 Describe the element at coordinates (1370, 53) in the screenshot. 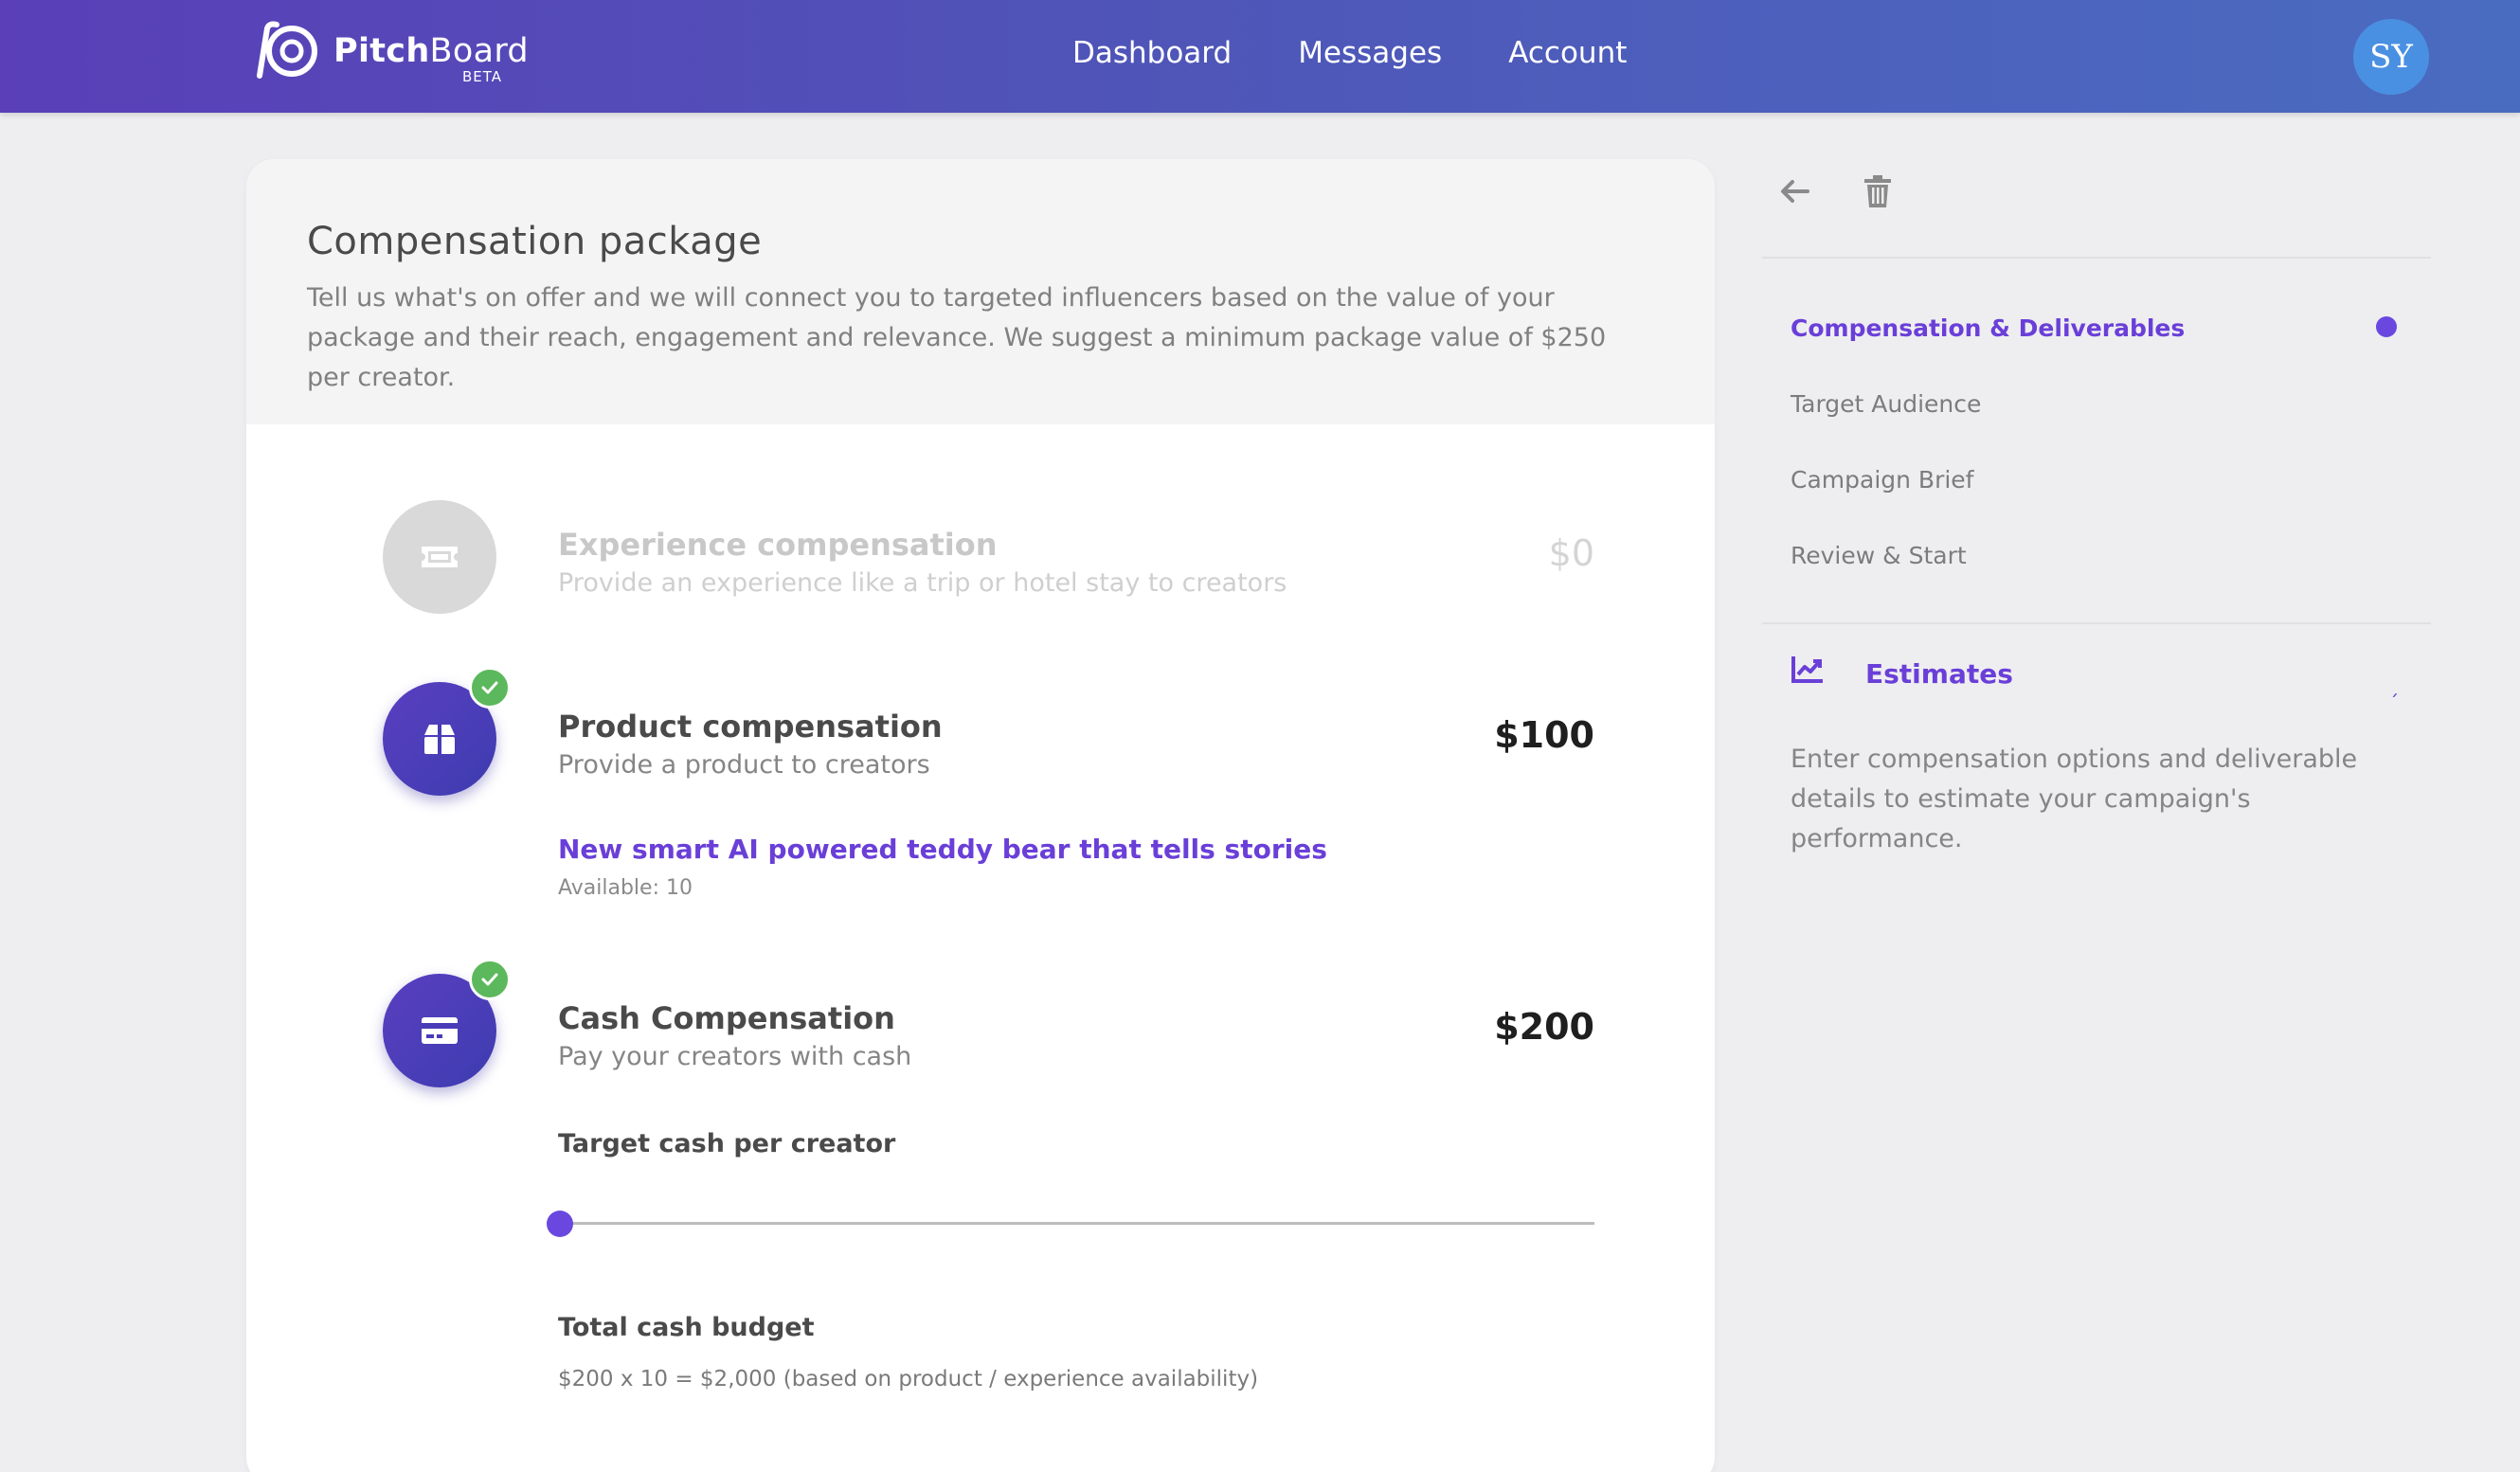

I see `nav-messages: Messages` at that location.